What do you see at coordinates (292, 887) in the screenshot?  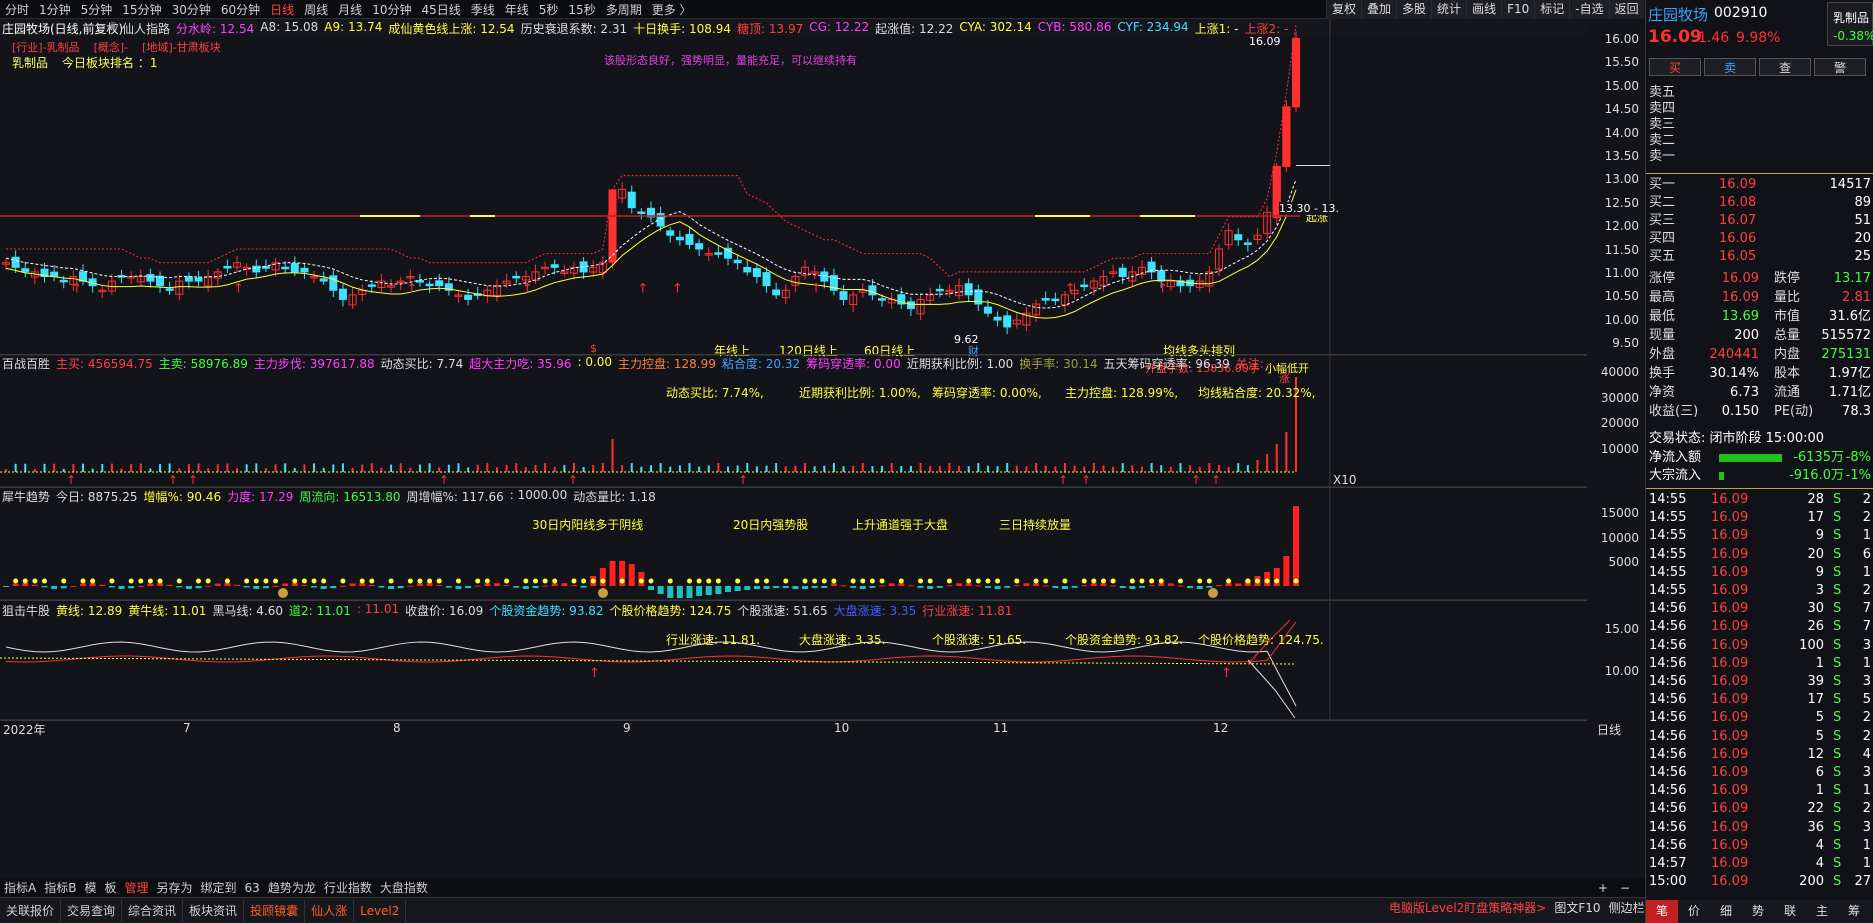 I see `indicator-tab-8: 趋势为龙` at bounding box center [292, 887].